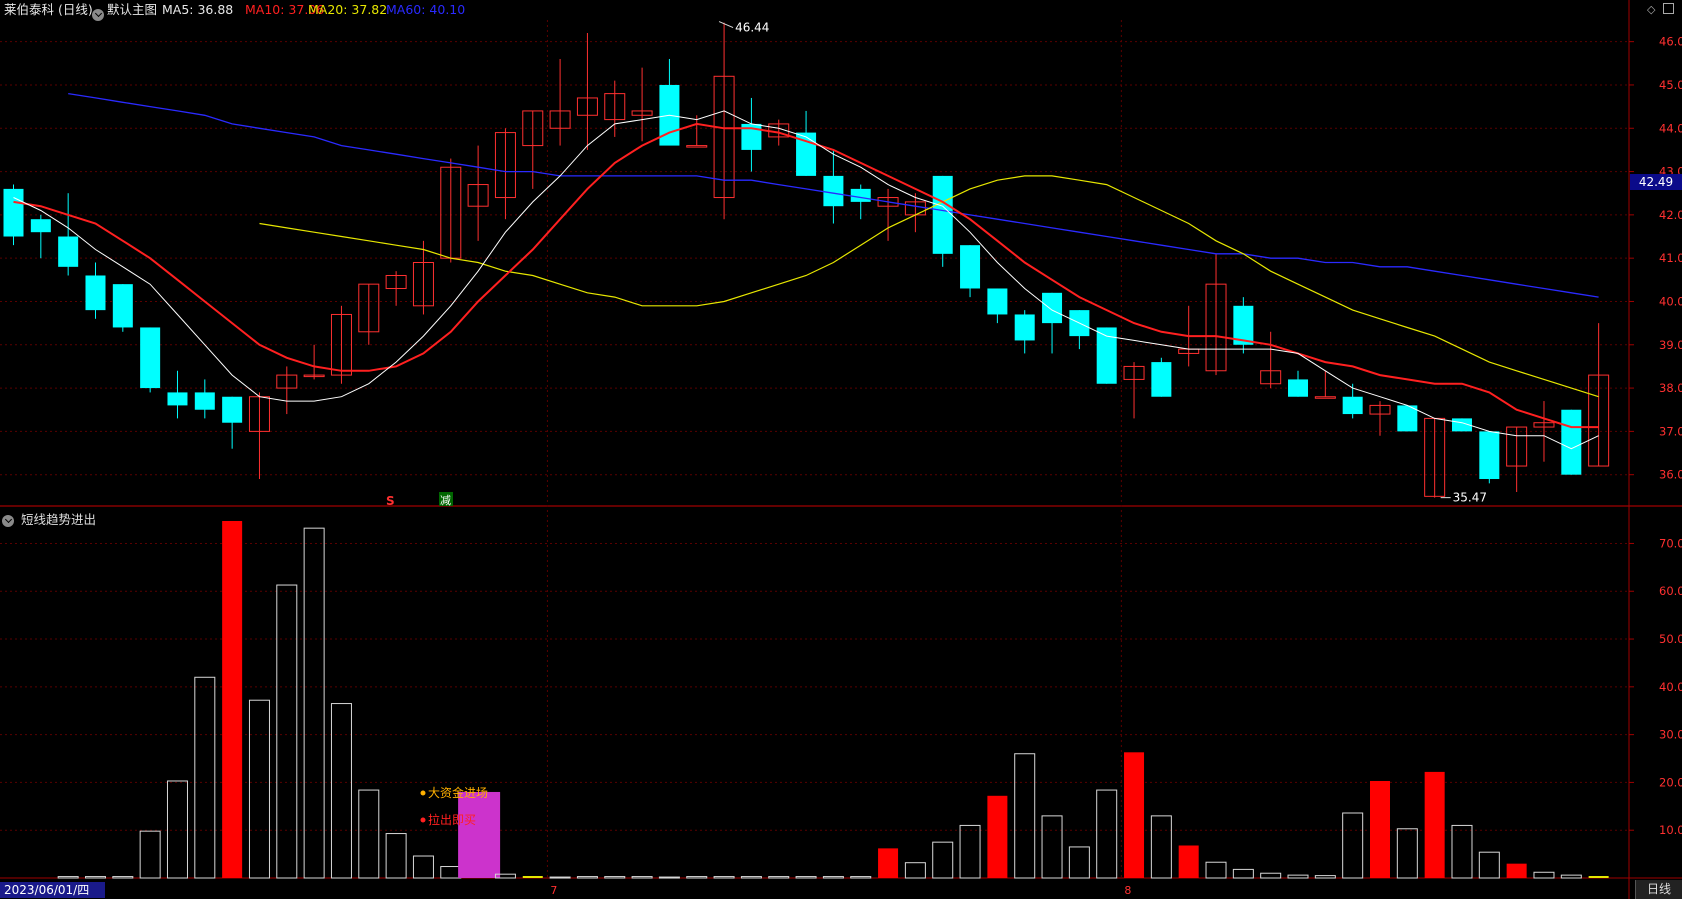 This screenshot has width=1682, height=899. I want to click on indicator-tick-label: 20.00, so click(1670, 782).